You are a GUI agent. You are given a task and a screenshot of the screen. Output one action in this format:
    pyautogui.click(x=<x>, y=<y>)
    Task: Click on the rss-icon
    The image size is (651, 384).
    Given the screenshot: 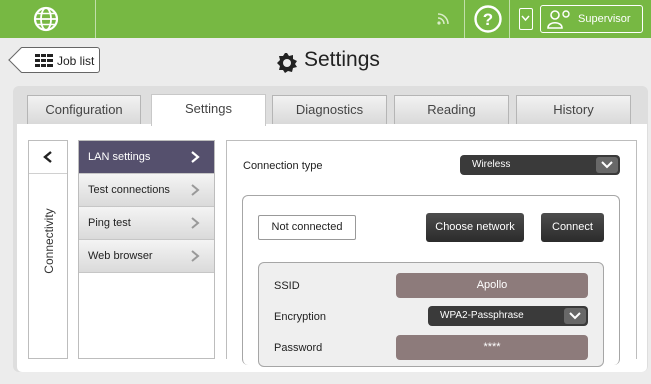 What is the action you would take?
    pyautogui.click(x=443, y=19)
    